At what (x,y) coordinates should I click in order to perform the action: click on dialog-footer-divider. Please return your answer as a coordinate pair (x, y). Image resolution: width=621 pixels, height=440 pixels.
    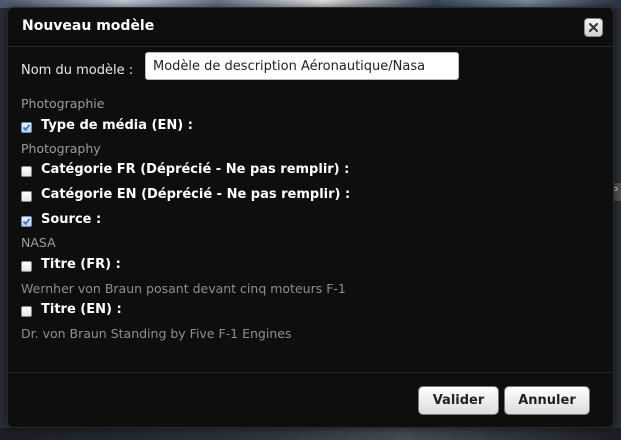
    Looking at the image, I should click on (310, 372).